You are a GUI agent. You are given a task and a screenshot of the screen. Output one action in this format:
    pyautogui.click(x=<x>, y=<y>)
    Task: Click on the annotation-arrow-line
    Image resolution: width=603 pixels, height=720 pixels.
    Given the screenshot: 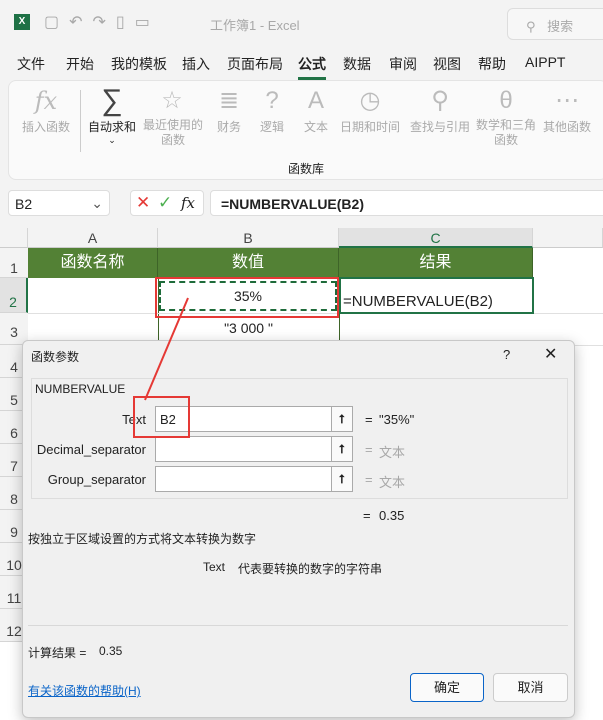 What is the action you would take?
    pyautogui.click(x=166, y=349)
    